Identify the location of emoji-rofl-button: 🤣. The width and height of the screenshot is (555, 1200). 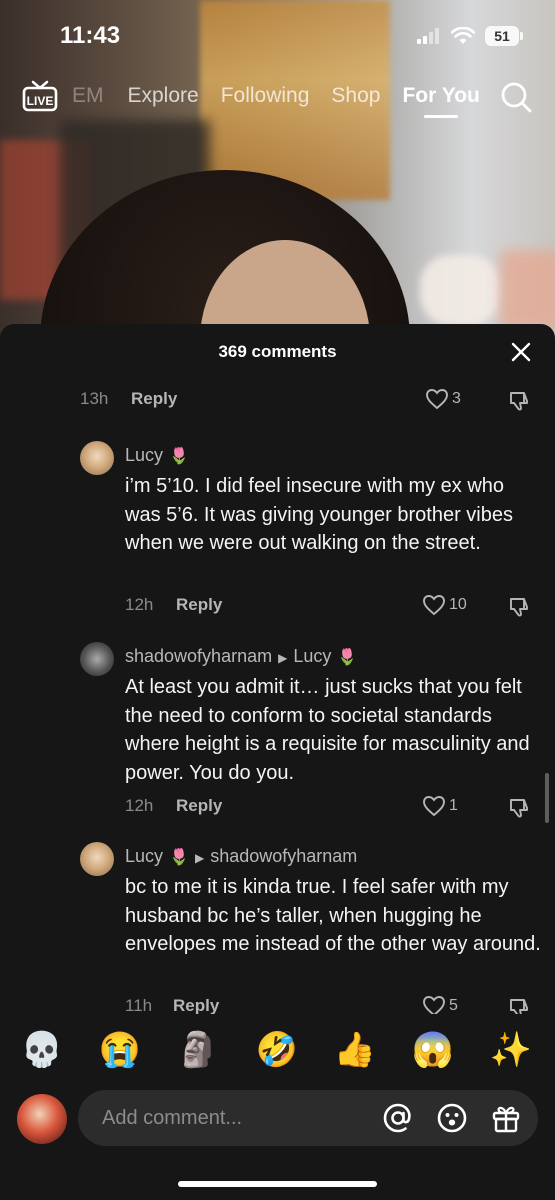
(277, 1050).